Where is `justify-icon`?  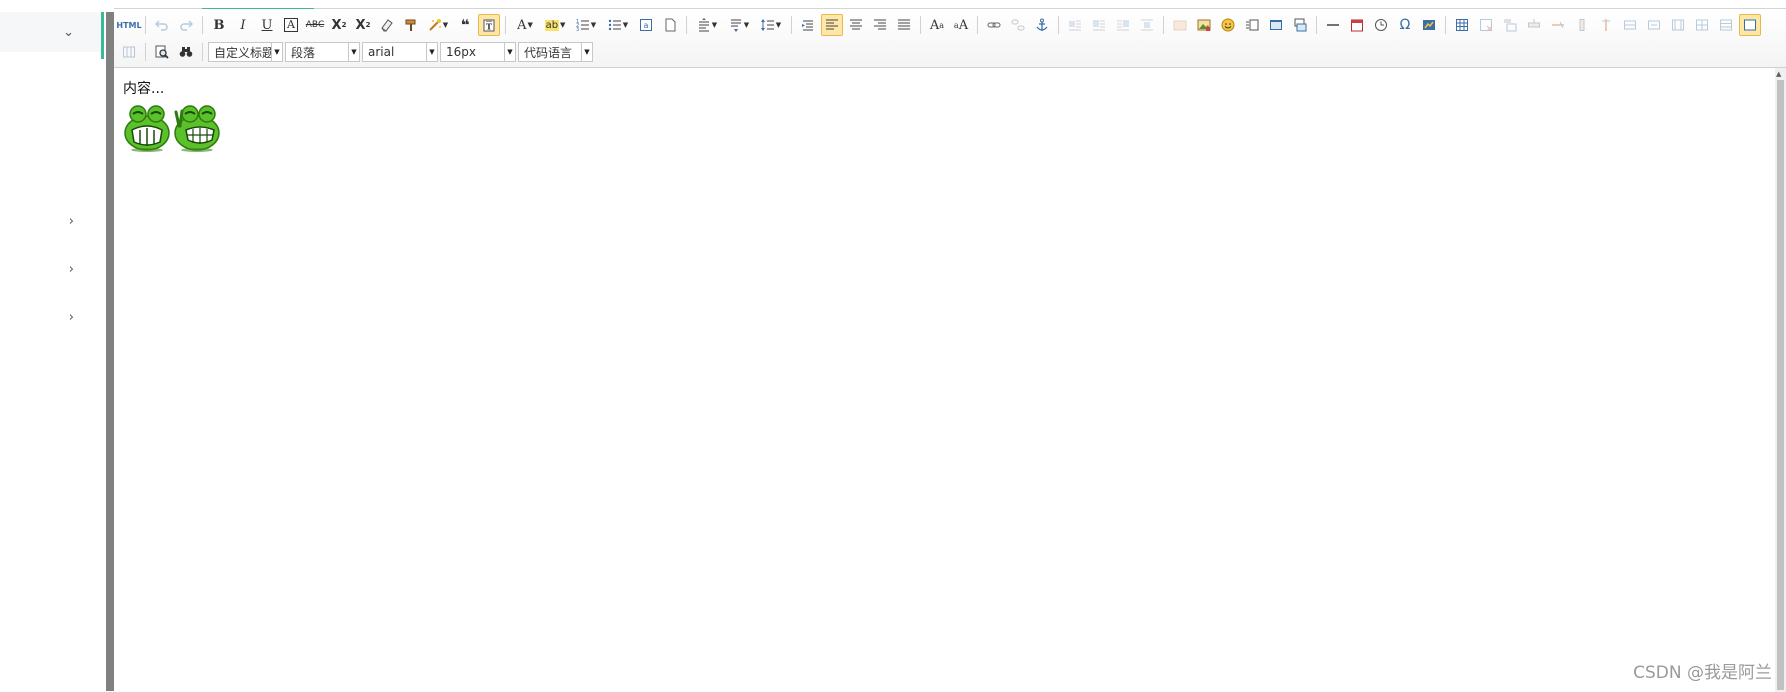
justify-icon is located at coordinates (904, 25).